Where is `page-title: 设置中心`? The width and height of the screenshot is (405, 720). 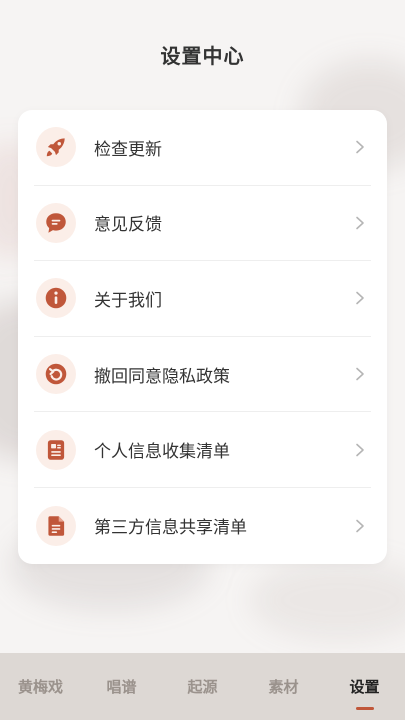 page-title: 设置中心 is located at coordinates (202, 56).